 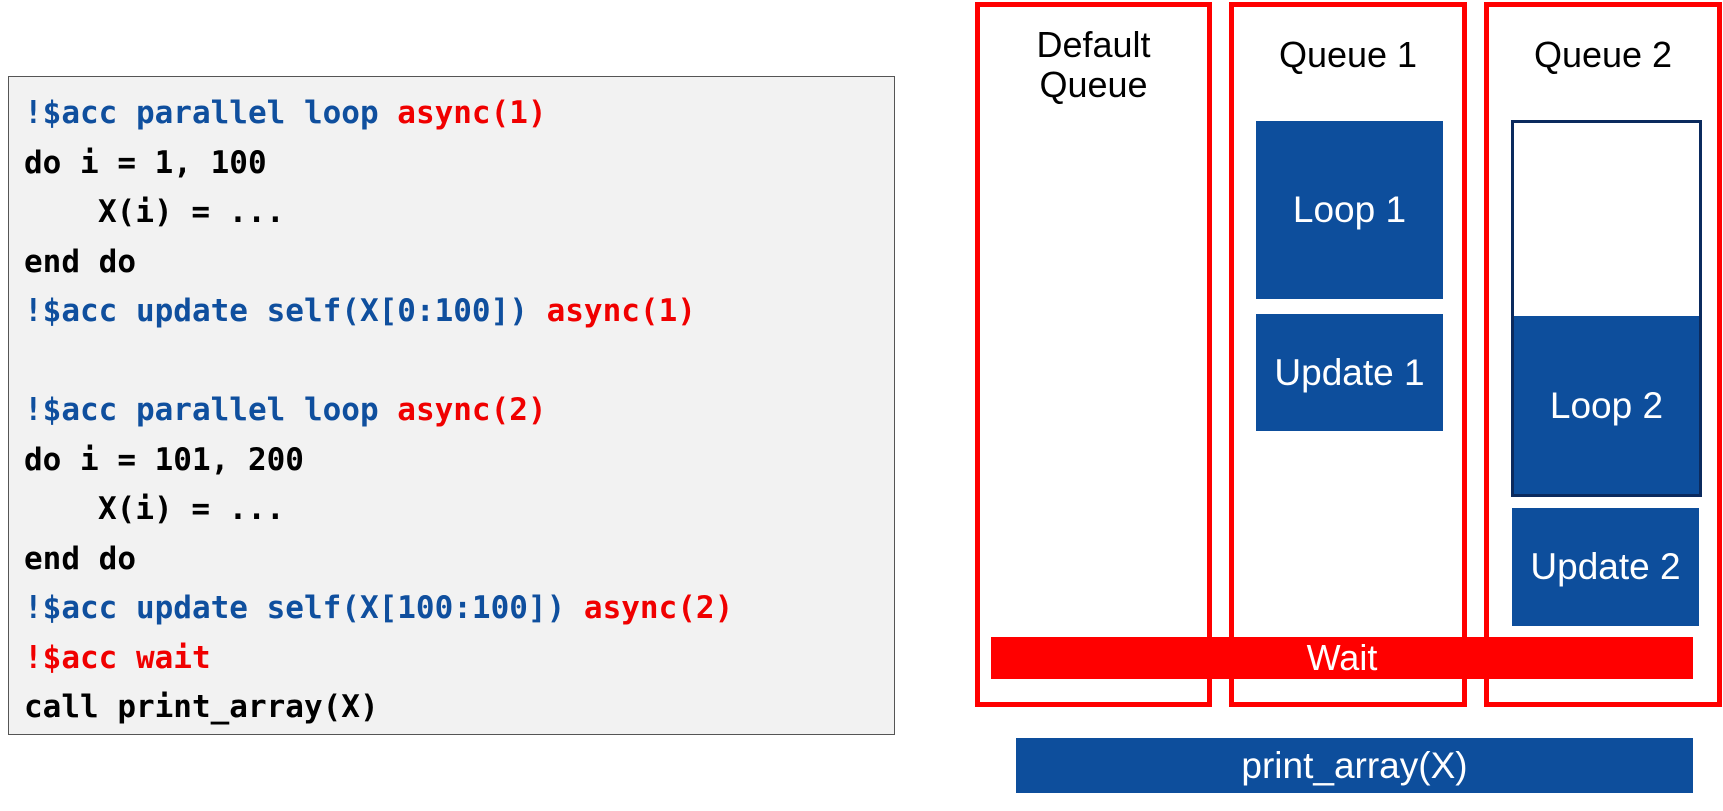 I want to click on queue-2-title: Queue 2, so click(x=1603, y=54).